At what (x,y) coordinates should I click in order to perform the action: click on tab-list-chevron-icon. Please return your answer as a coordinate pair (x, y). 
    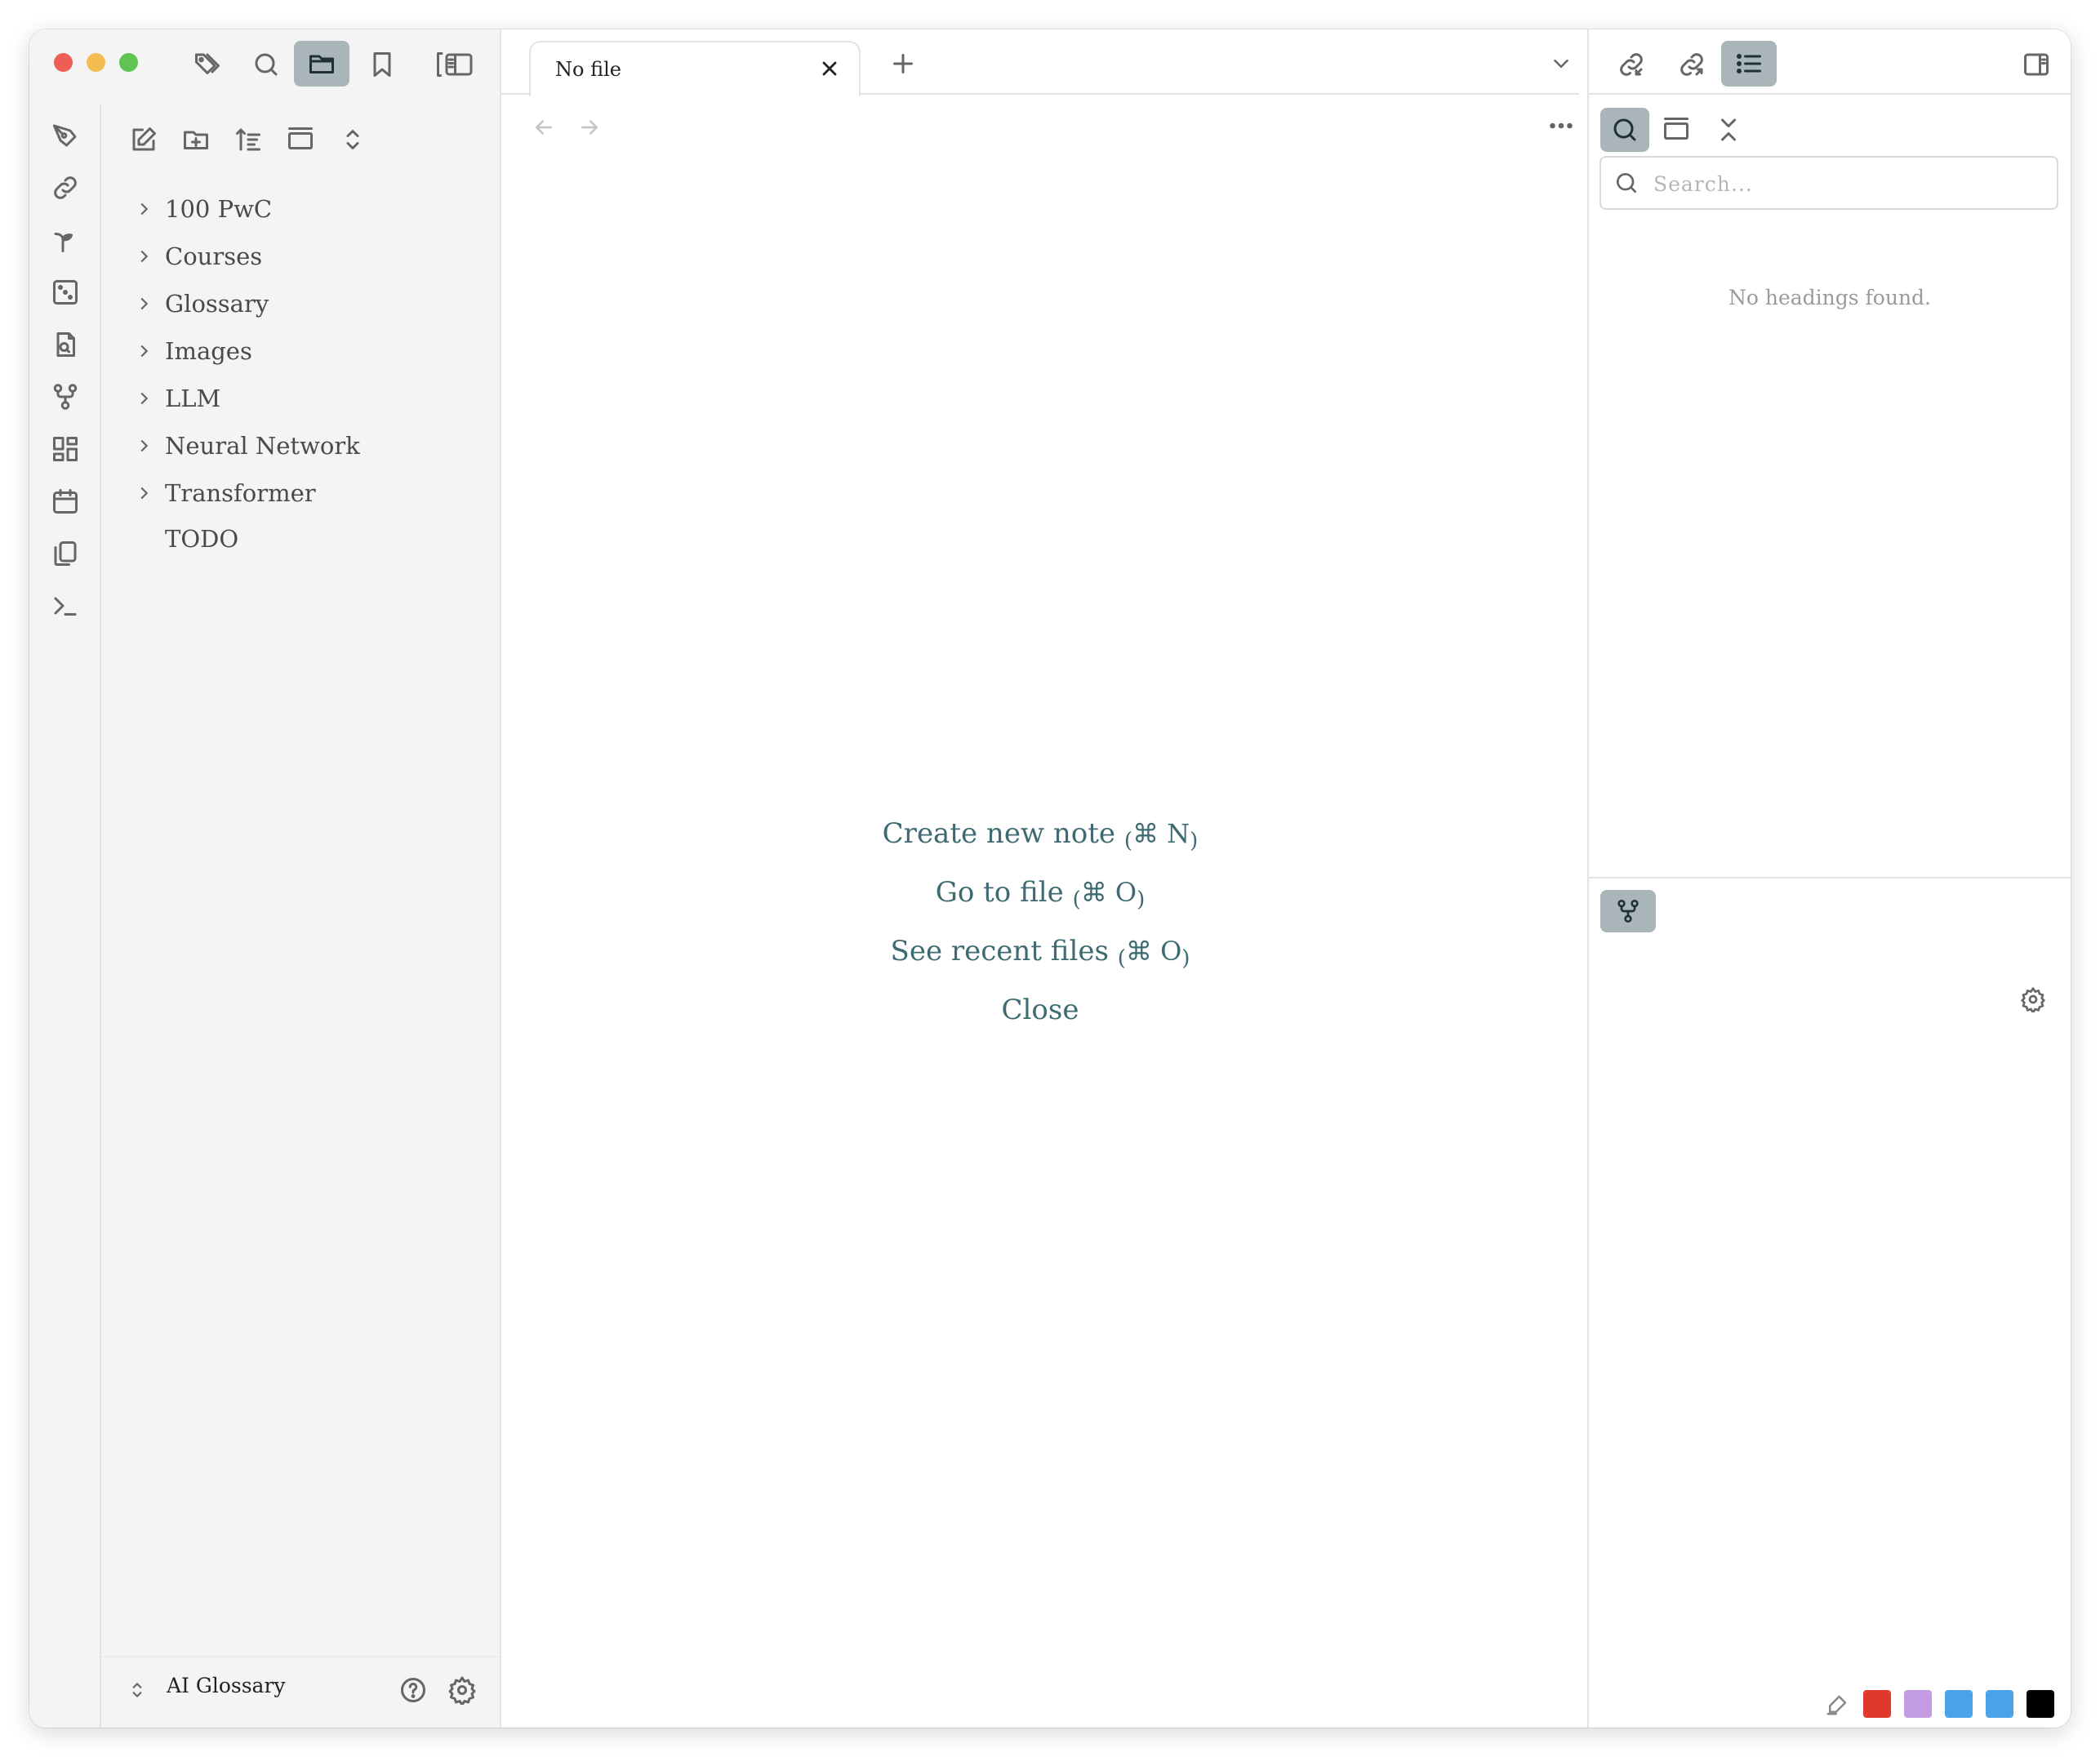
    Looking at the image, I should click on (1561, 64).